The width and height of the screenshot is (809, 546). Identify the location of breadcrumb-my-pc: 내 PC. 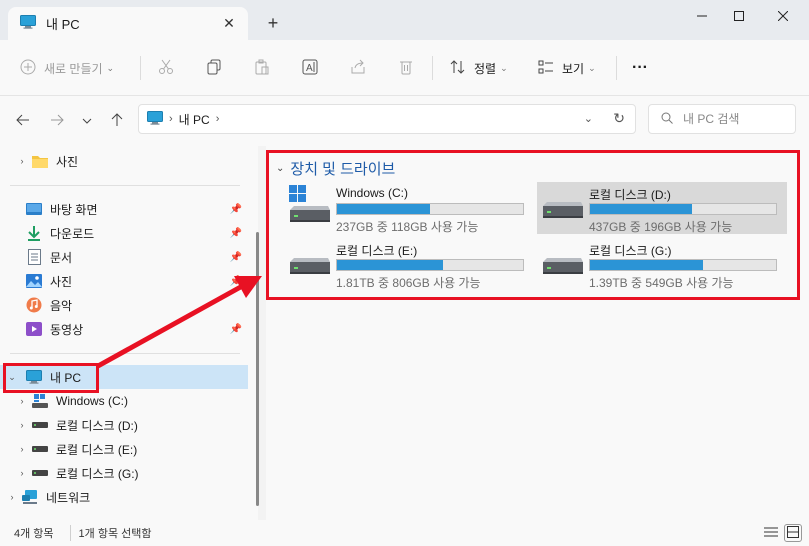
(194, 119).